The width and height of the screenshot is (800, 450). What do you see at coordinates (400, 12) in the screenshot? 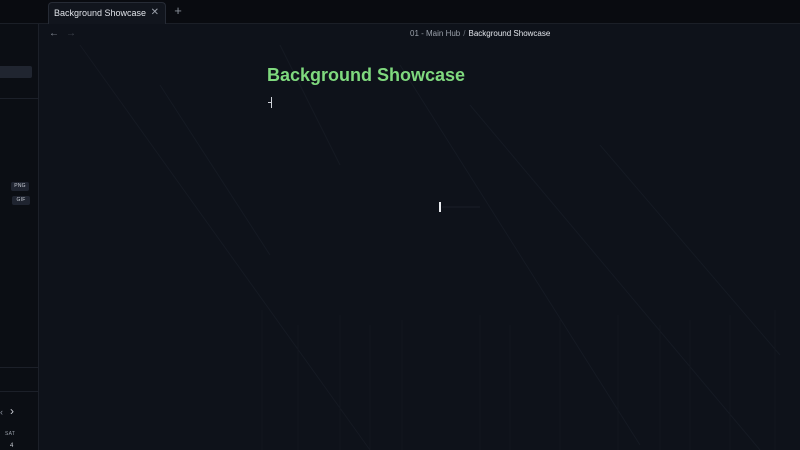
I see `tab-bar: Background Showcase ✕ +` at bounding box center [400, 12].